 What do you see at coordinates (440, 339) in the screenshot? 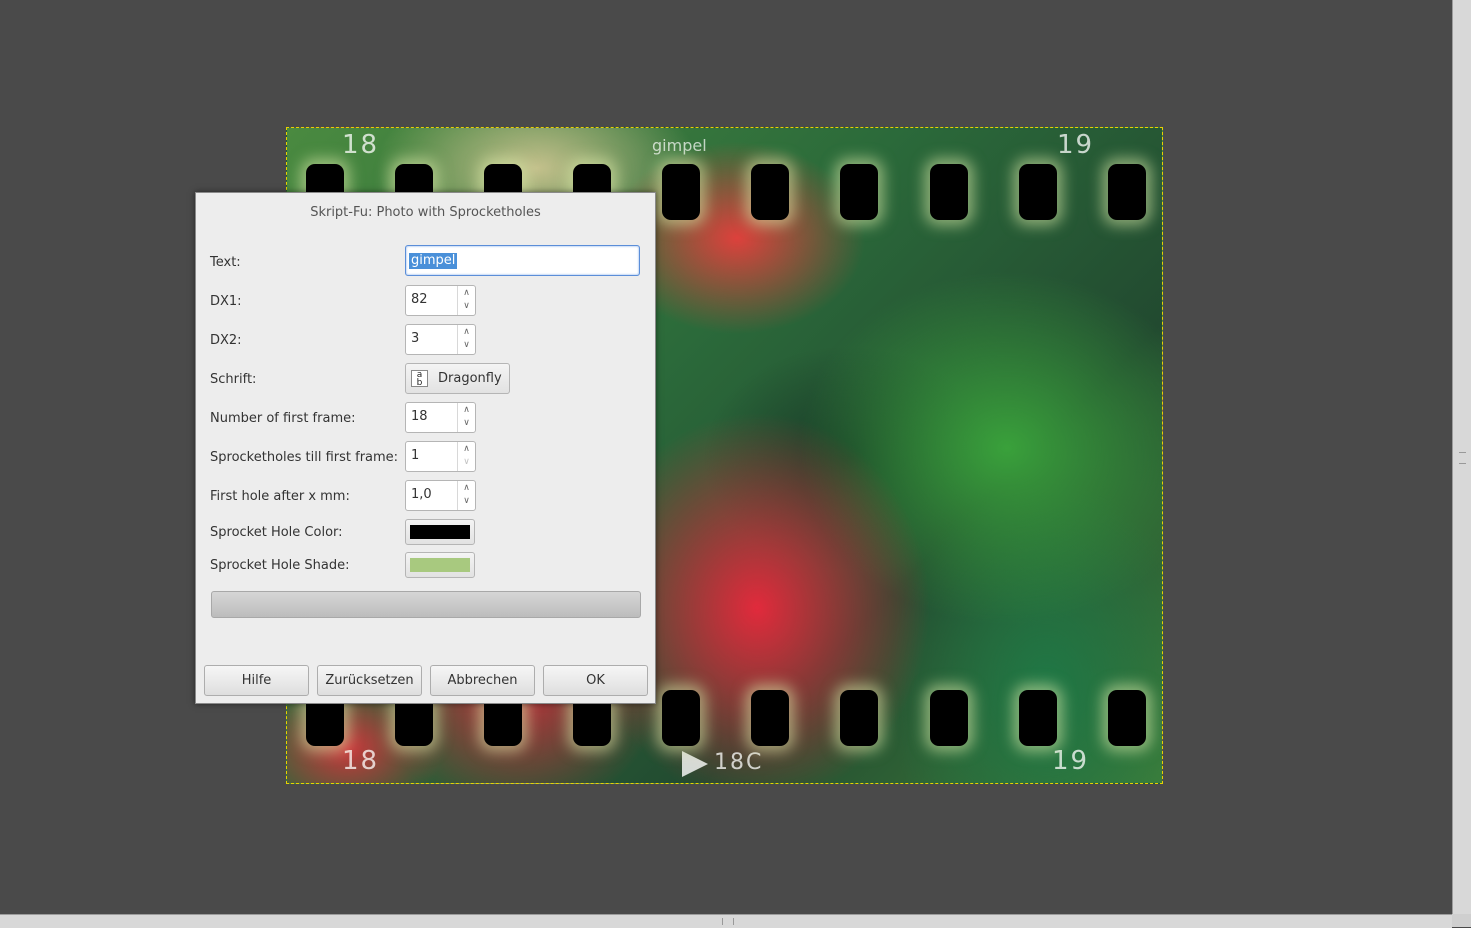
I see `dx2-spinbox: 3 ∧ ∨` at bounding box center [440, 339].